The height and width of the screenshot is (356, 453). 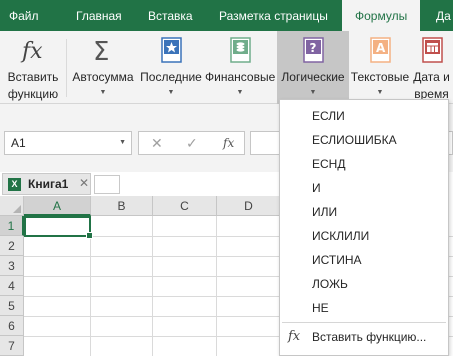 What do you see at coordinates (66, 68) in the screenshot?
I see `ribbon-separator` at bounding box center [66, 68].